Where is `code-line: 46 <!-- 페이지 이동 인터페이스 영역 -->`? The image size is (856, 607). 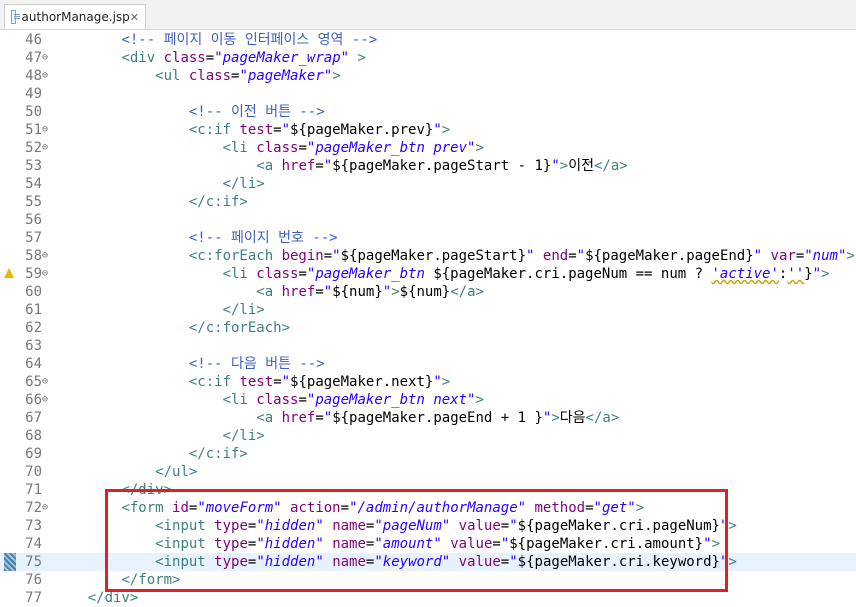 code-line: 46 <!-- 페이지 이동 인터페이스 영역 --> is located at coordinates (428, 40).